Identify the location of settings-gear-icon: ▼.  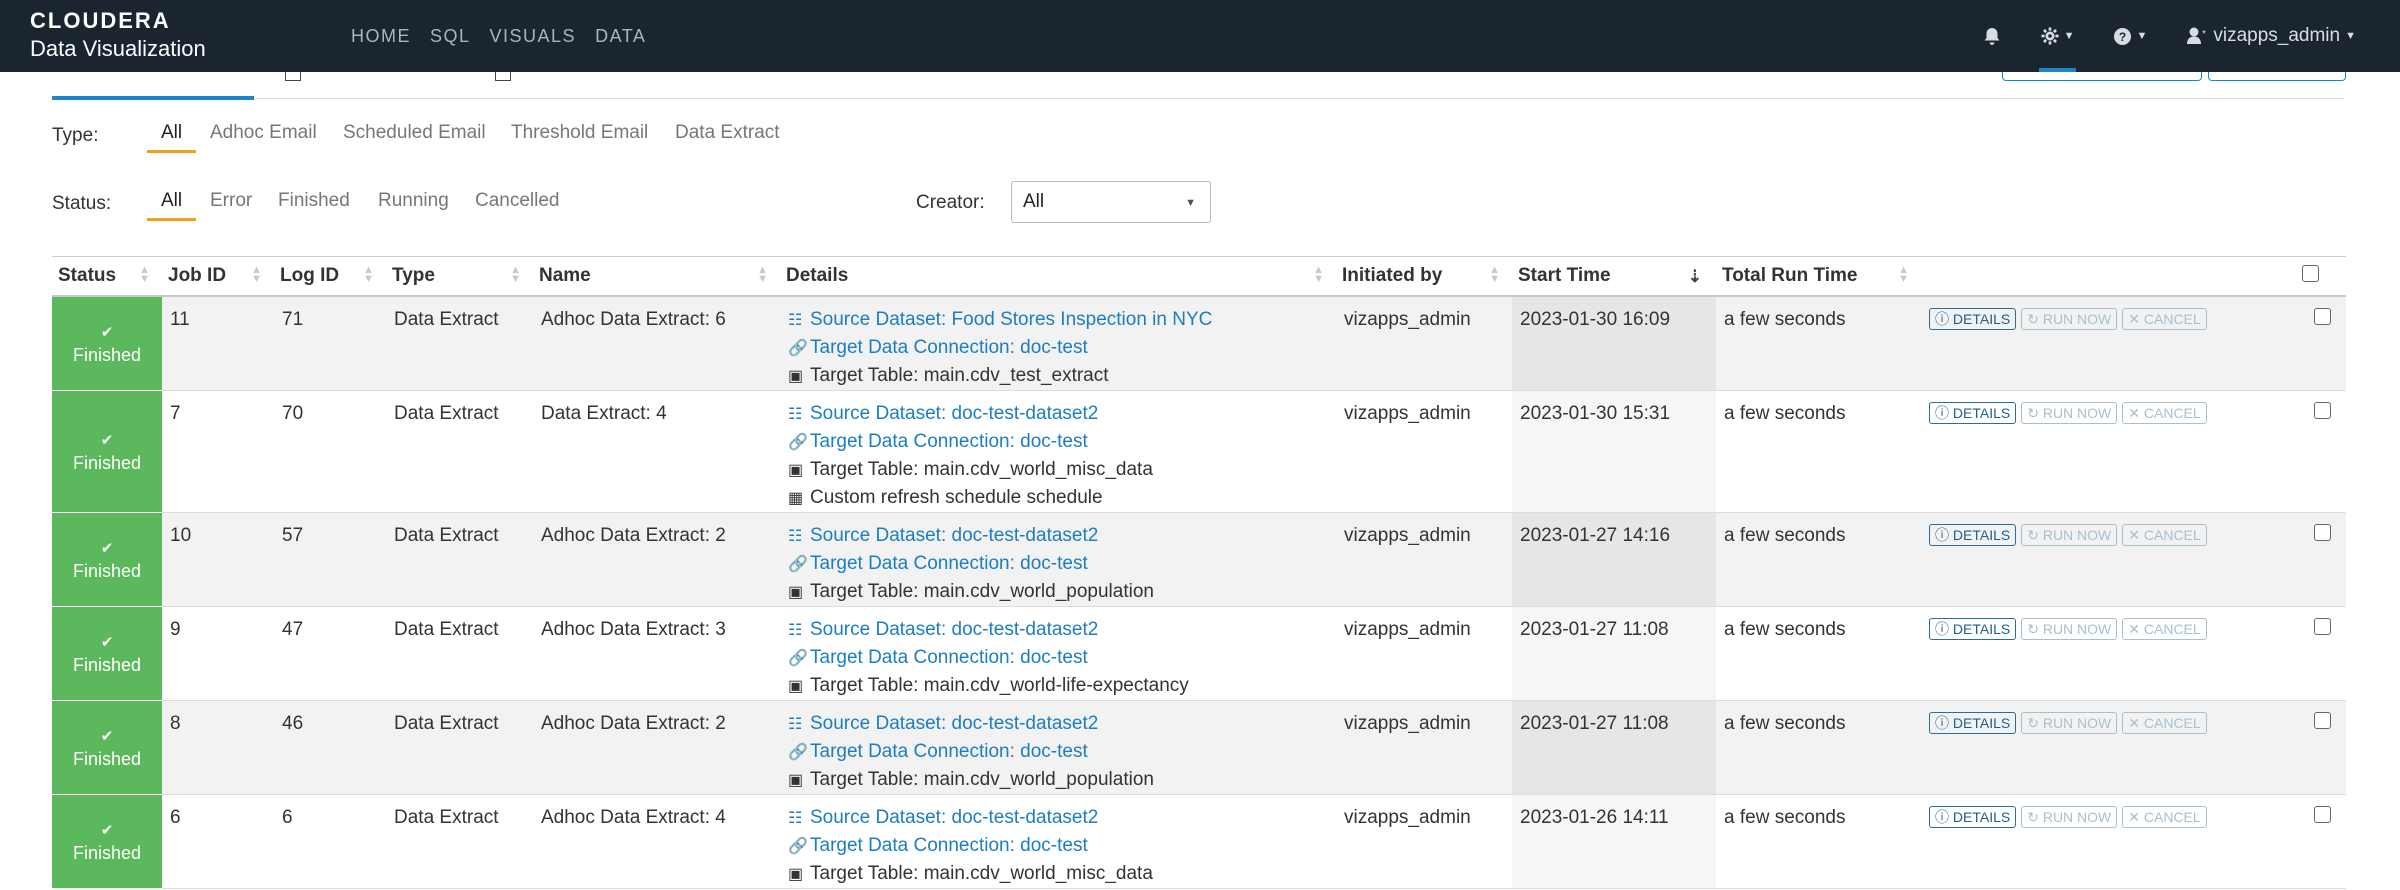
(2058, 36).